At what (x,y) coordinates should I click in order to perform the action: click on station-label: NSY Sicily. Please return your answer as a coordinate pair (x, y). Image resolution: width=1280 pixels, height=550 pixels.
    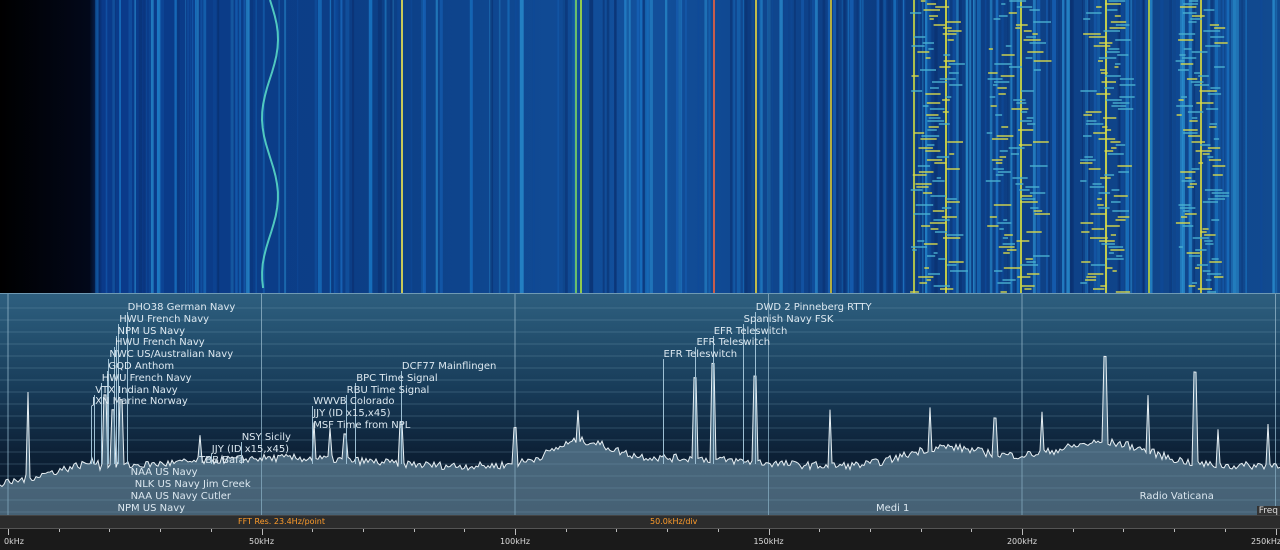
    Looking at the image, I should click on (266, 437).